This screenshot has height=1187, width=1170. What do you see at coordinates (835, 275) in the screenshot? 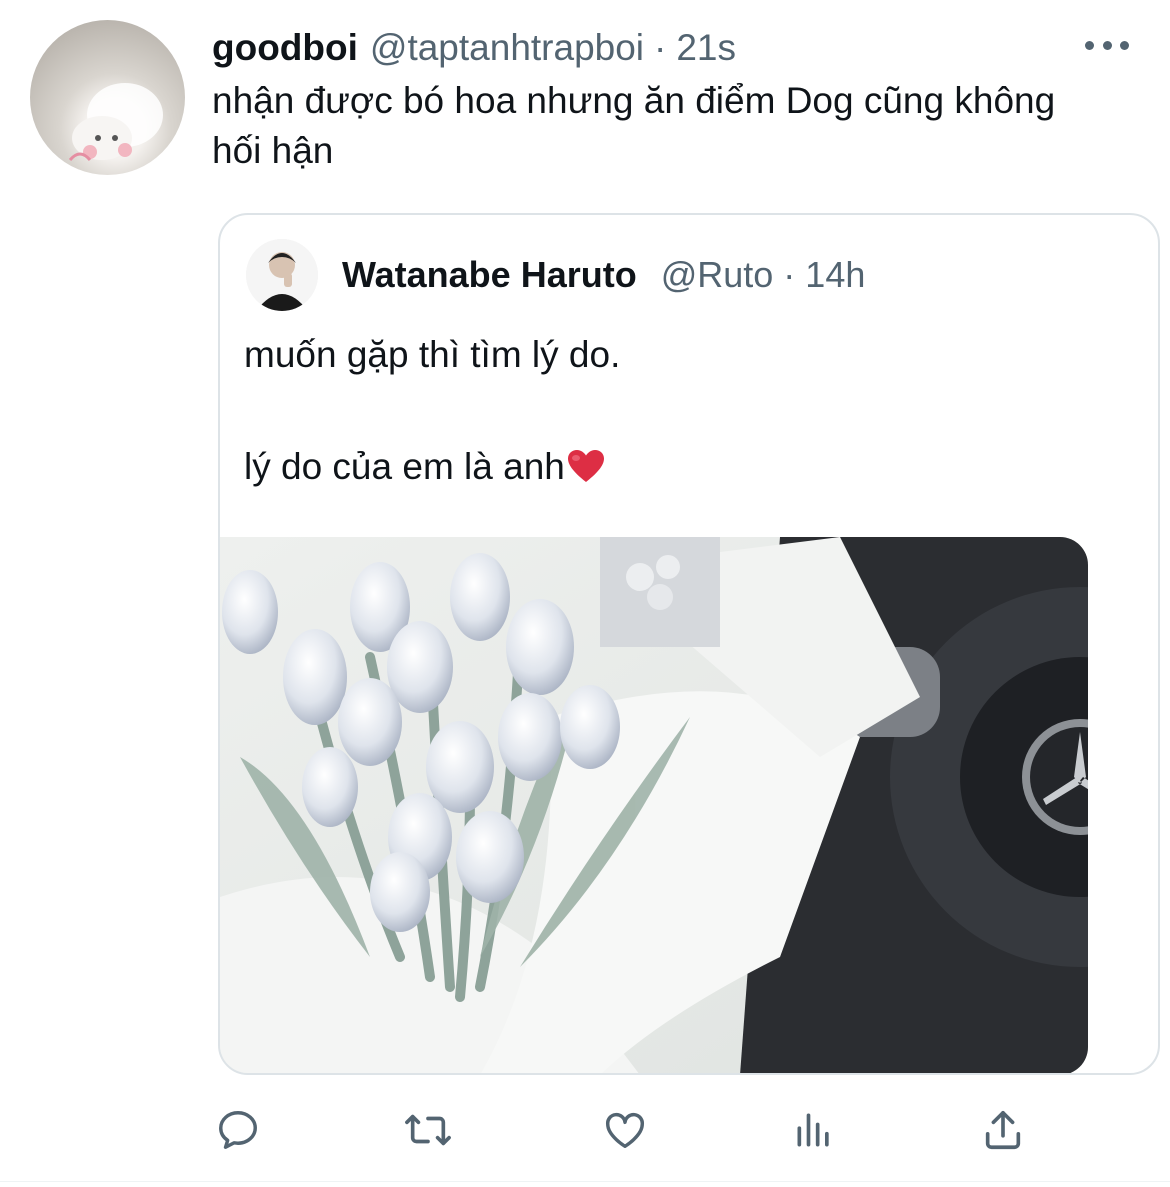
I see `quoted-tweet-time: 14h` at bounding box center [835, 275].